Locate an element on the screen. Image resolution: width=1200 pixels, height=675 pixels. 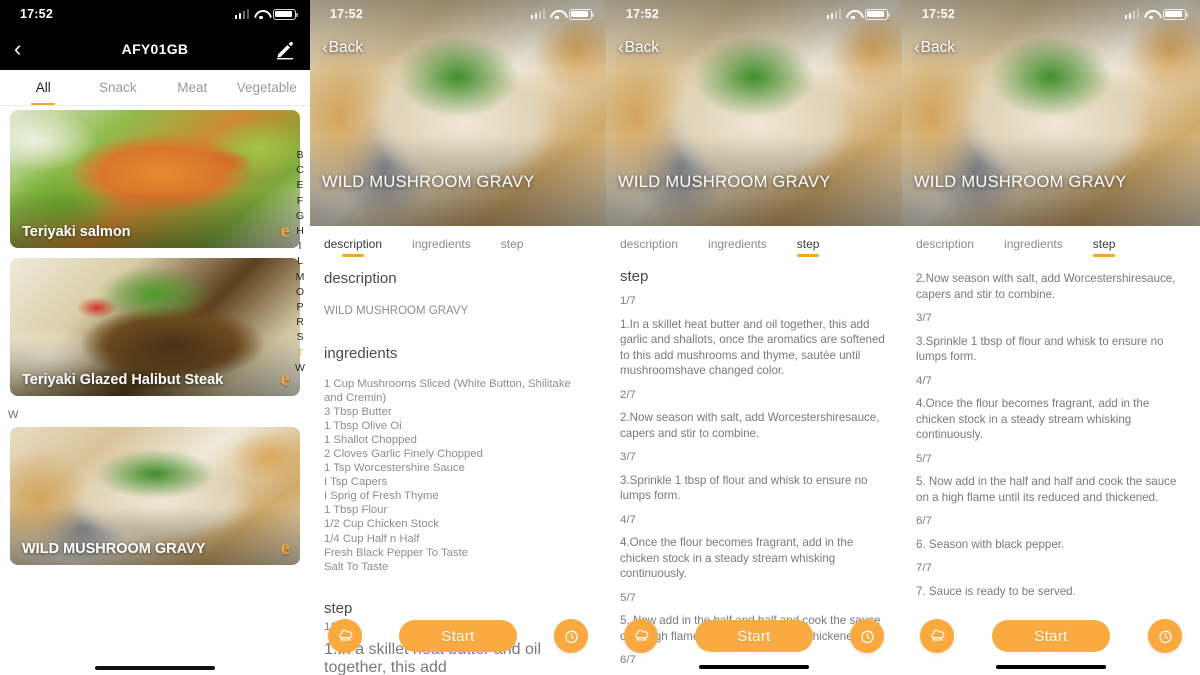
detail-tabs: description ingredients step is located at coordinates (458, 244).